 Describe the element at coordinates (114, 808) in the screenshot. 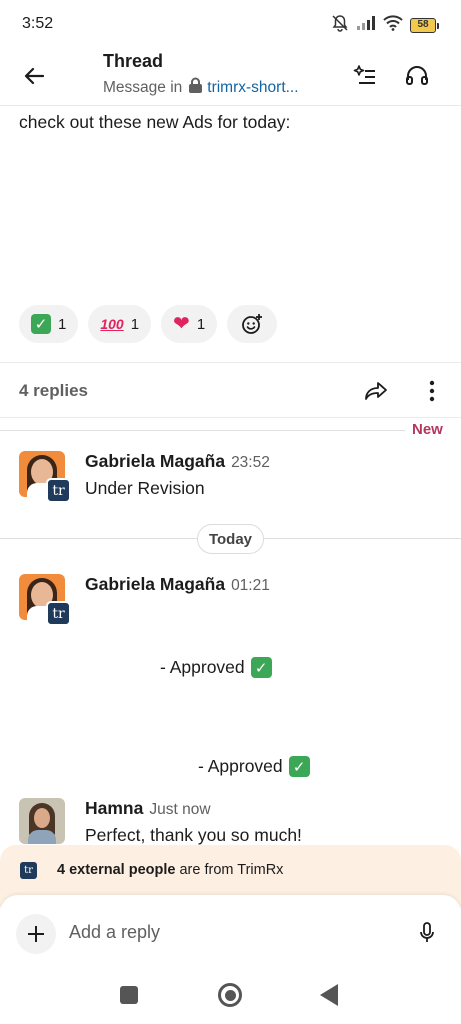

I see `author-name: Hamna` at that location.